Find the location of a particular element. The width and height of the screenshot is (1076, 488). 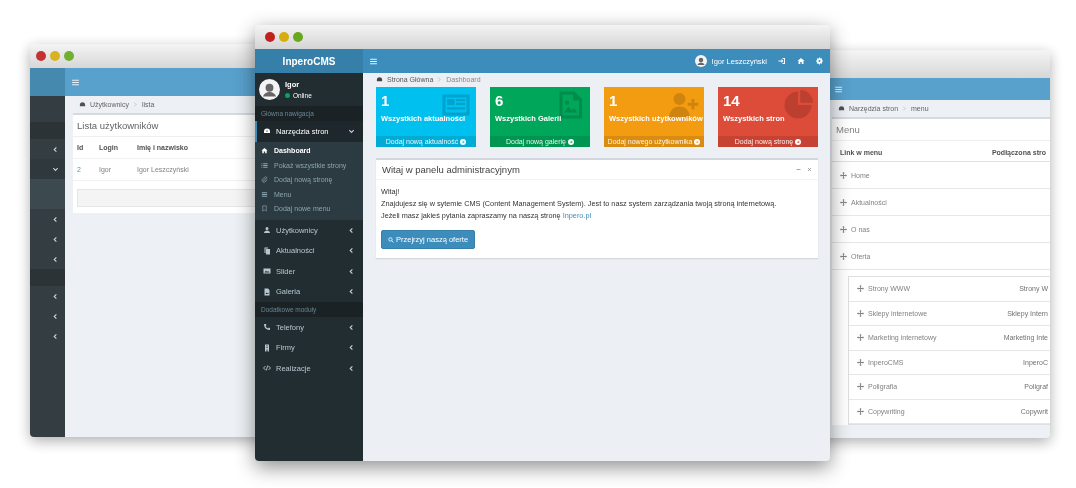

image-file-icon is located at coordinates (267, 291).